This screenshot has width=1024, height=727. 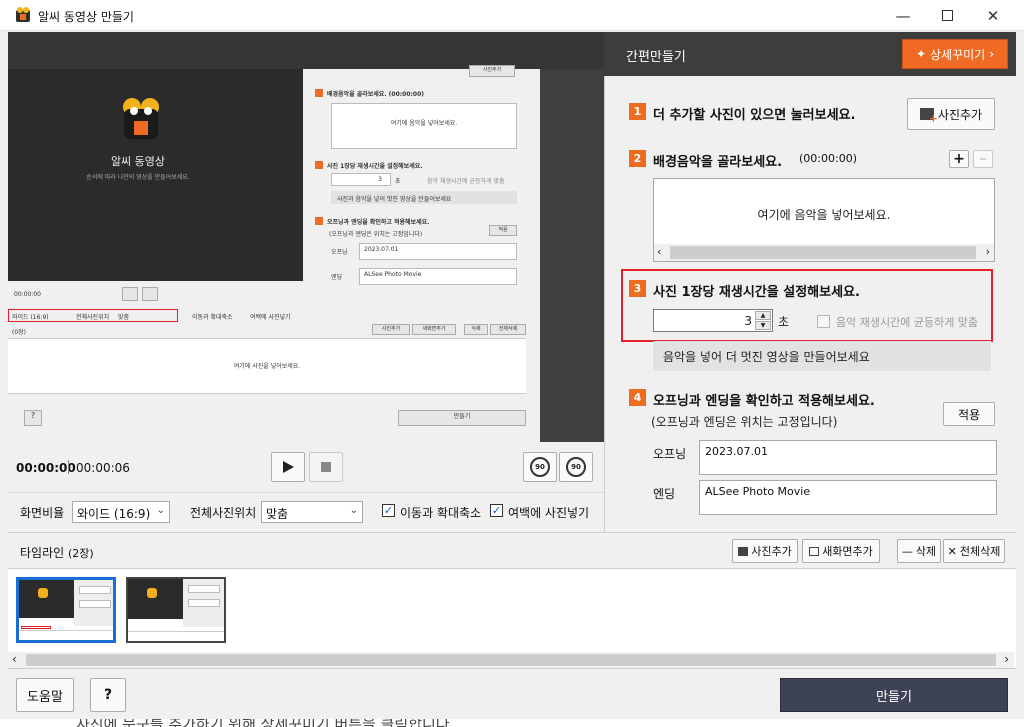 What do you see at coordinates (637, 158) in the screenshot?
I see `step-2-badge: 2` at bounding box center [637, 158].